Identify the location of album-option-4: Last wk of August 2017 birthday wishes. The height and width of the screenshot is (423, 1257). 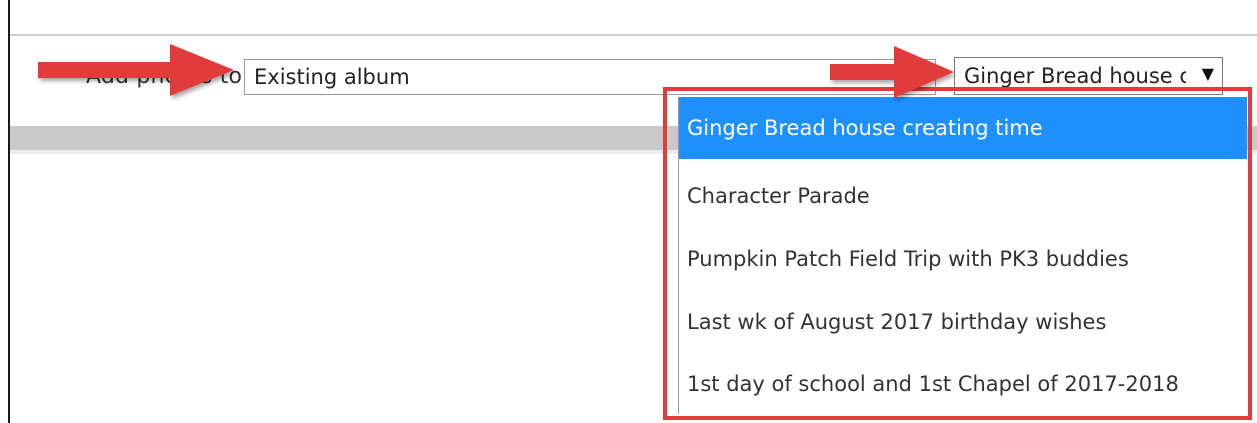
(963, 322).